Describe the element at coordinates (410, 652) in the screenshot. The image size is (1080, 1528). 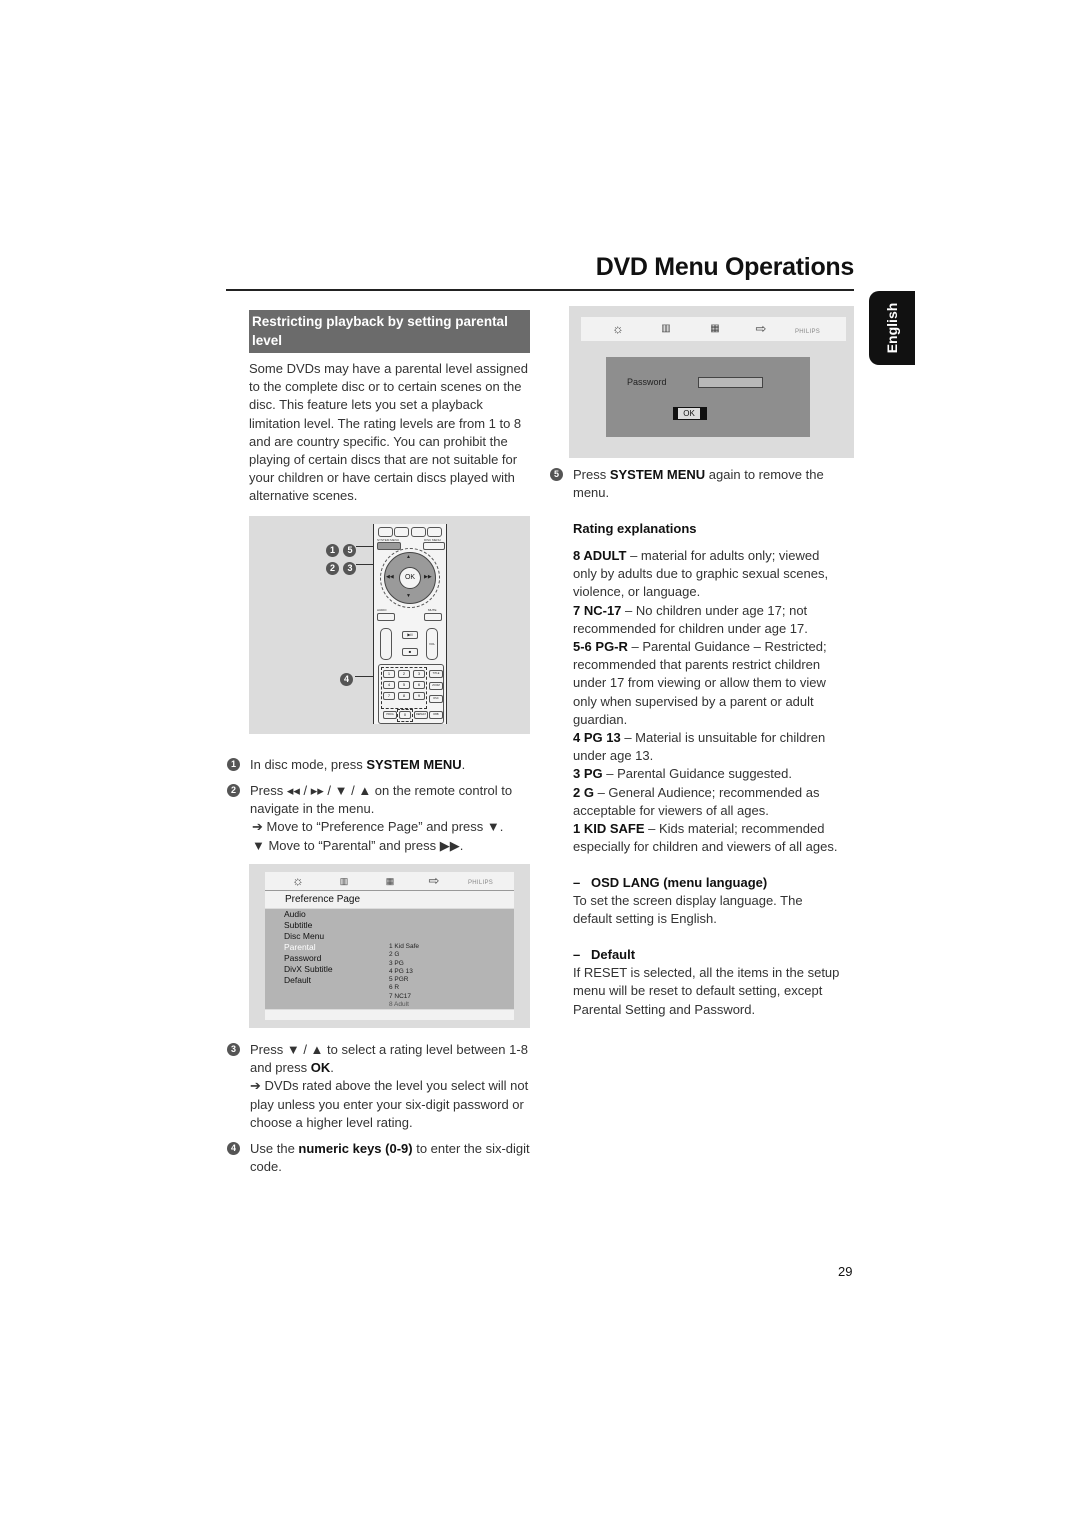
I see `stop-button: ■` at that location.